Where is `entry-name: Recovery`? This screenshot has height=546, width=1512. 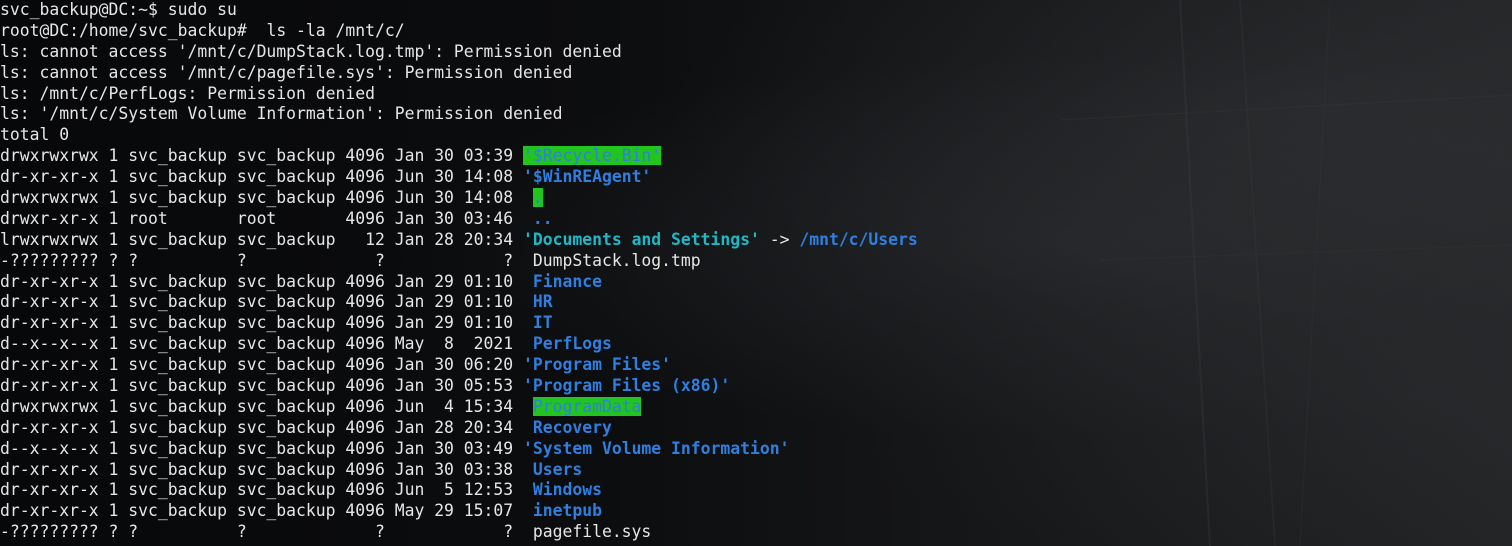
entry-name: Recovery is located at coordinates (572, 427).